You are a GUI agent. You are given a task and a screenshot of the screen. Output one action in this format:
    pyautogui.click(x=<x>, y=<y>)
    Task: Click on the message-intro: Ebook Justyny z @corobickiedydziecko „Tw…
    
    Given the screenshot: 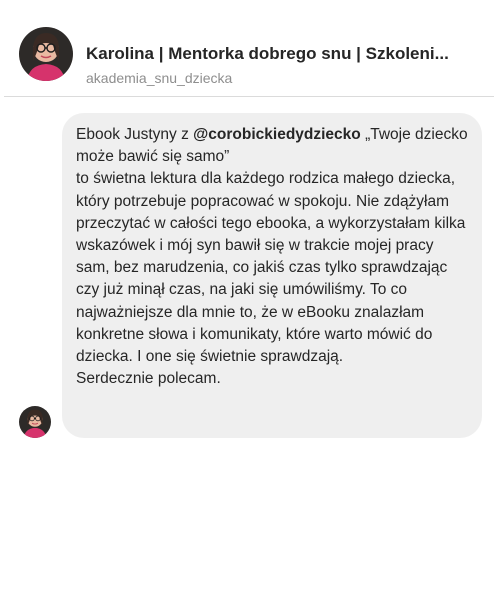 What is the action you would take?
    pyautogui.click(x=273, y=146)
    